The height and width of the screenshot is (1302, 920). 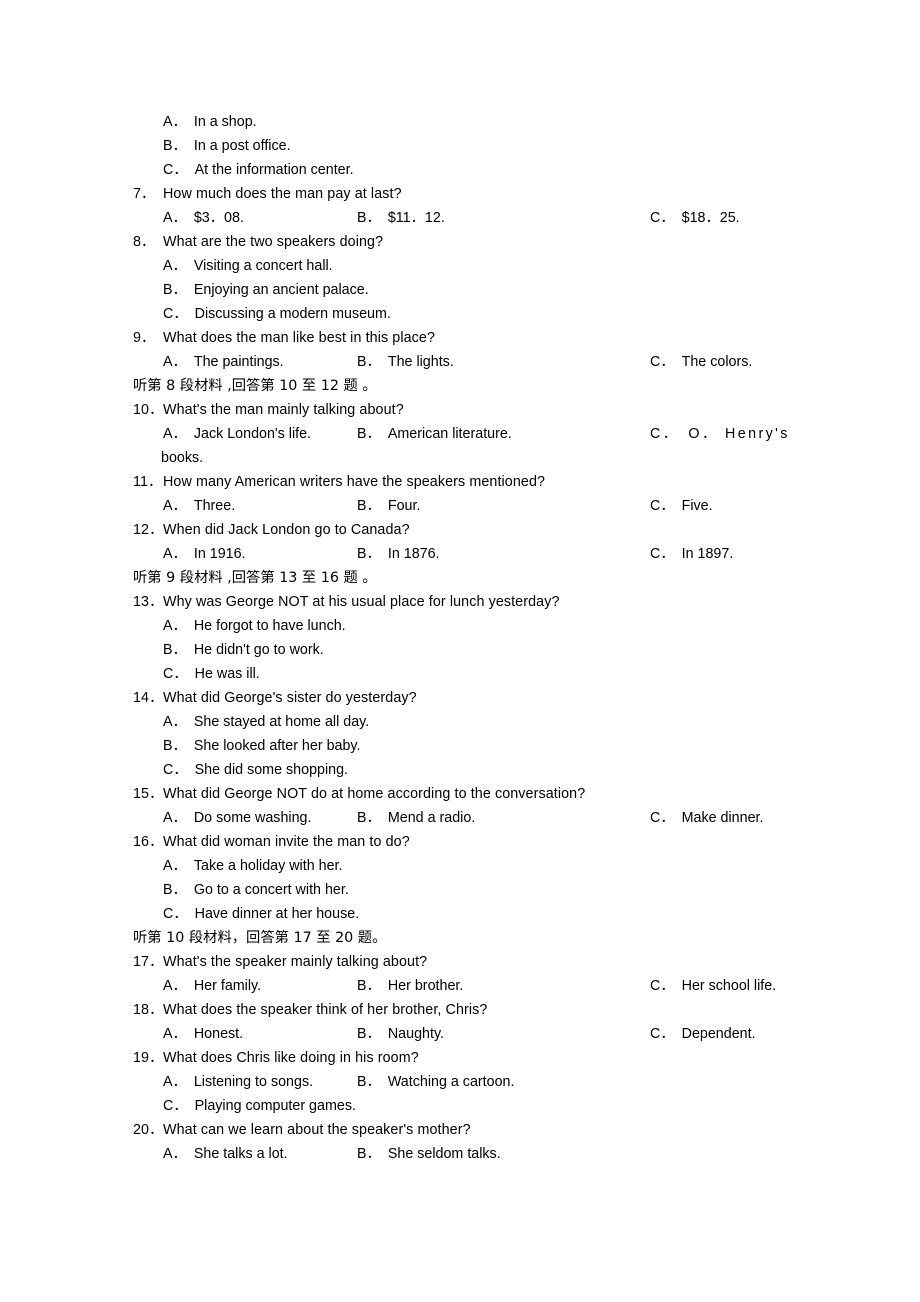 What do you see at coordinates (400, 1034) in the screenshot?
I see `option-q18-b: B． Naughty.` at bounding box center [400, 1034].